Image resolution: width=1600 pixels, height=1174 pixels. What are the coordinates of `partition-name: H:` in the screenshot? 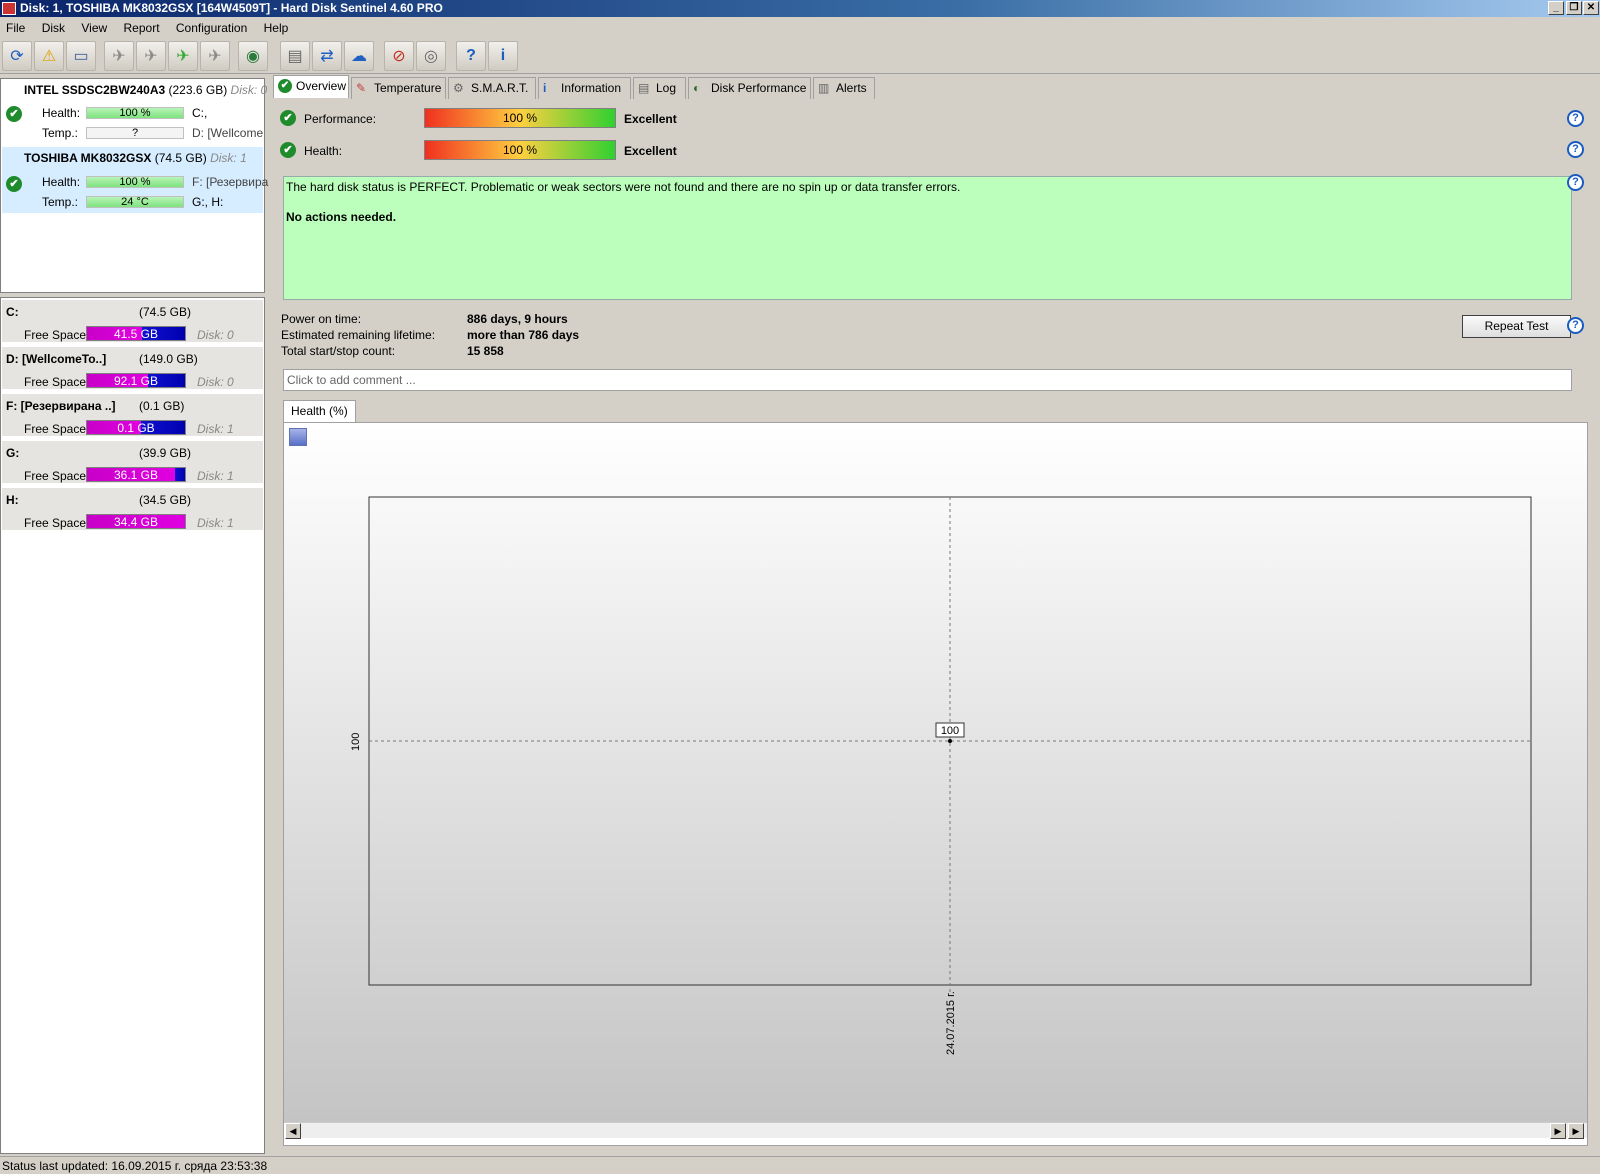 It's located at (12, 500).